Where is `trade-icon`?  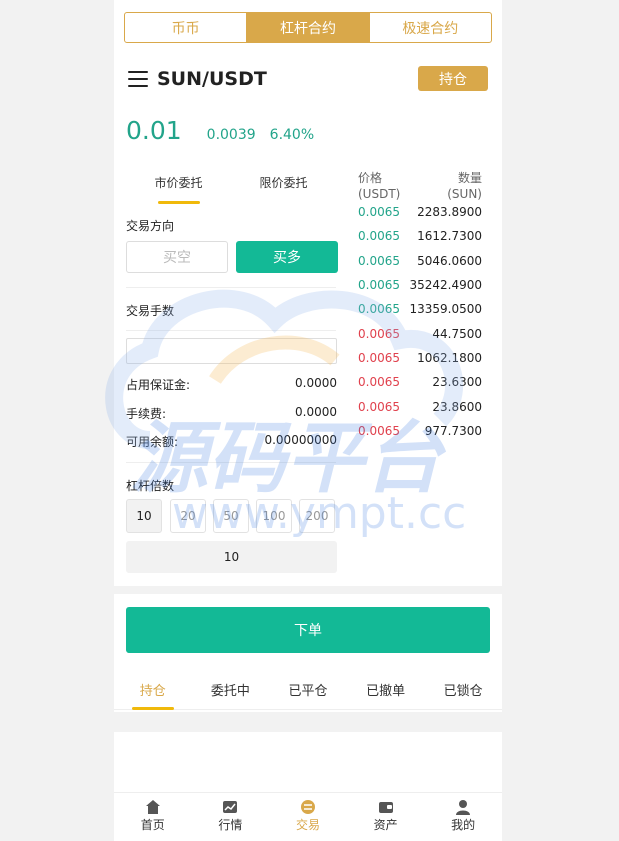 trade-icon is located at coordinates (307, 807).